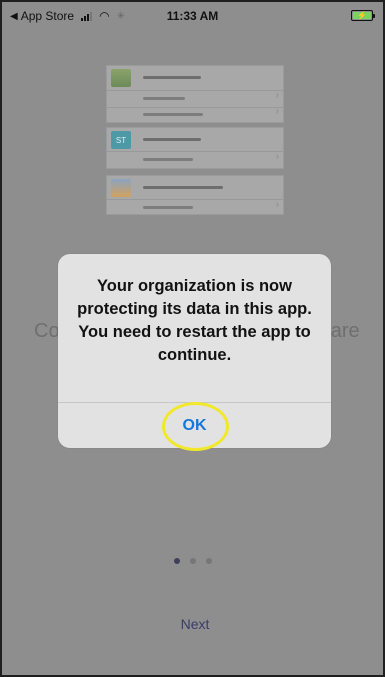 The image size is (385, 677). What do you see at coordinates (121, 188) in the screenshot?
I see `weather-icon` at bounding box center [121, 188].